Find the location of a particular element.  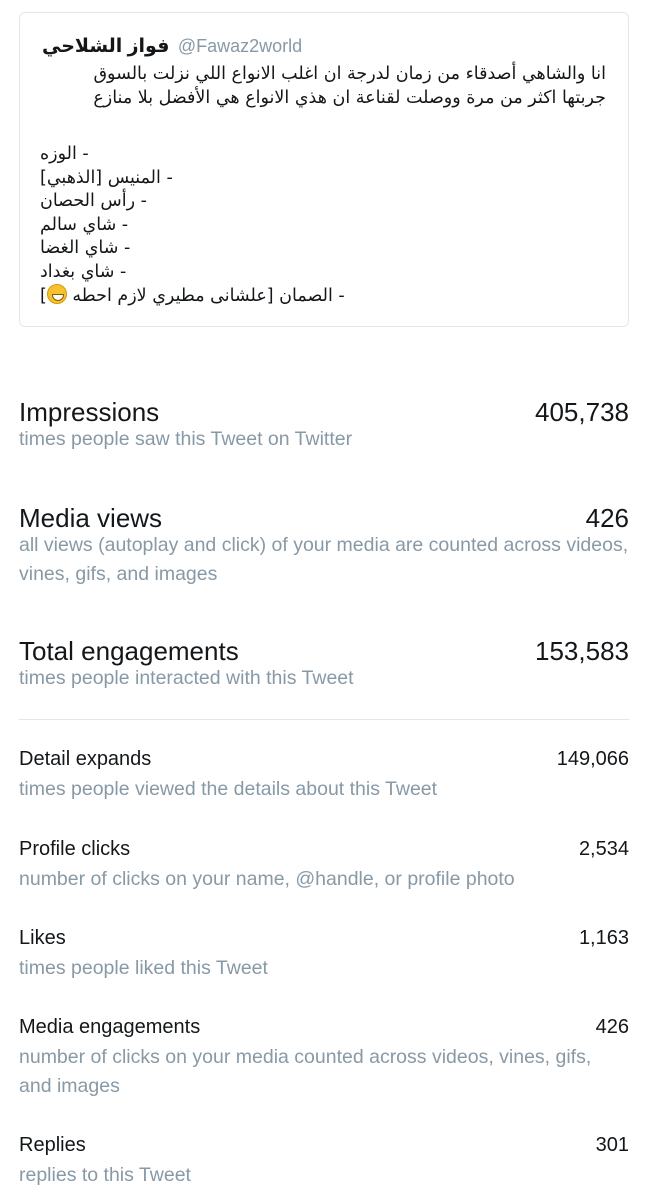

metric-label: Detail expands is located at coordinates (85, 759).